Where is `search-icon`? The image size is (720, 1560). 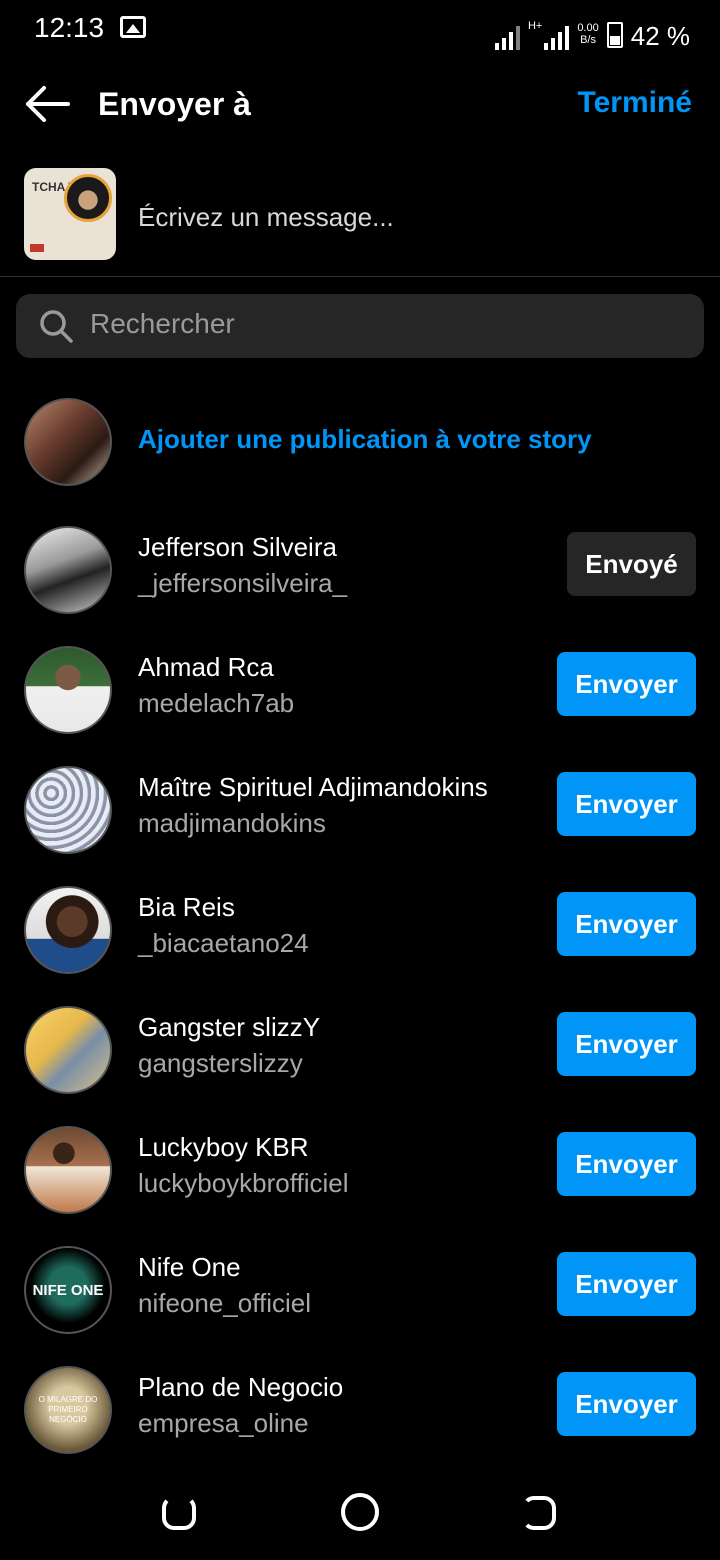 search-icon is located at coordinates (56, 326).